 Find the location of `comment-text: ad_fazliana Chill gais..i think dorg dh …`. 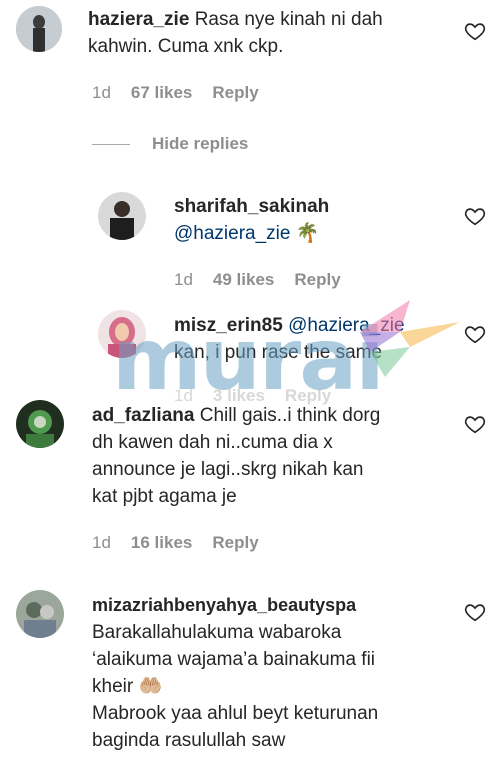

comment-text: ad_fazliana Chill gais..i think dorg dh … is located at coordinates (236, 456).